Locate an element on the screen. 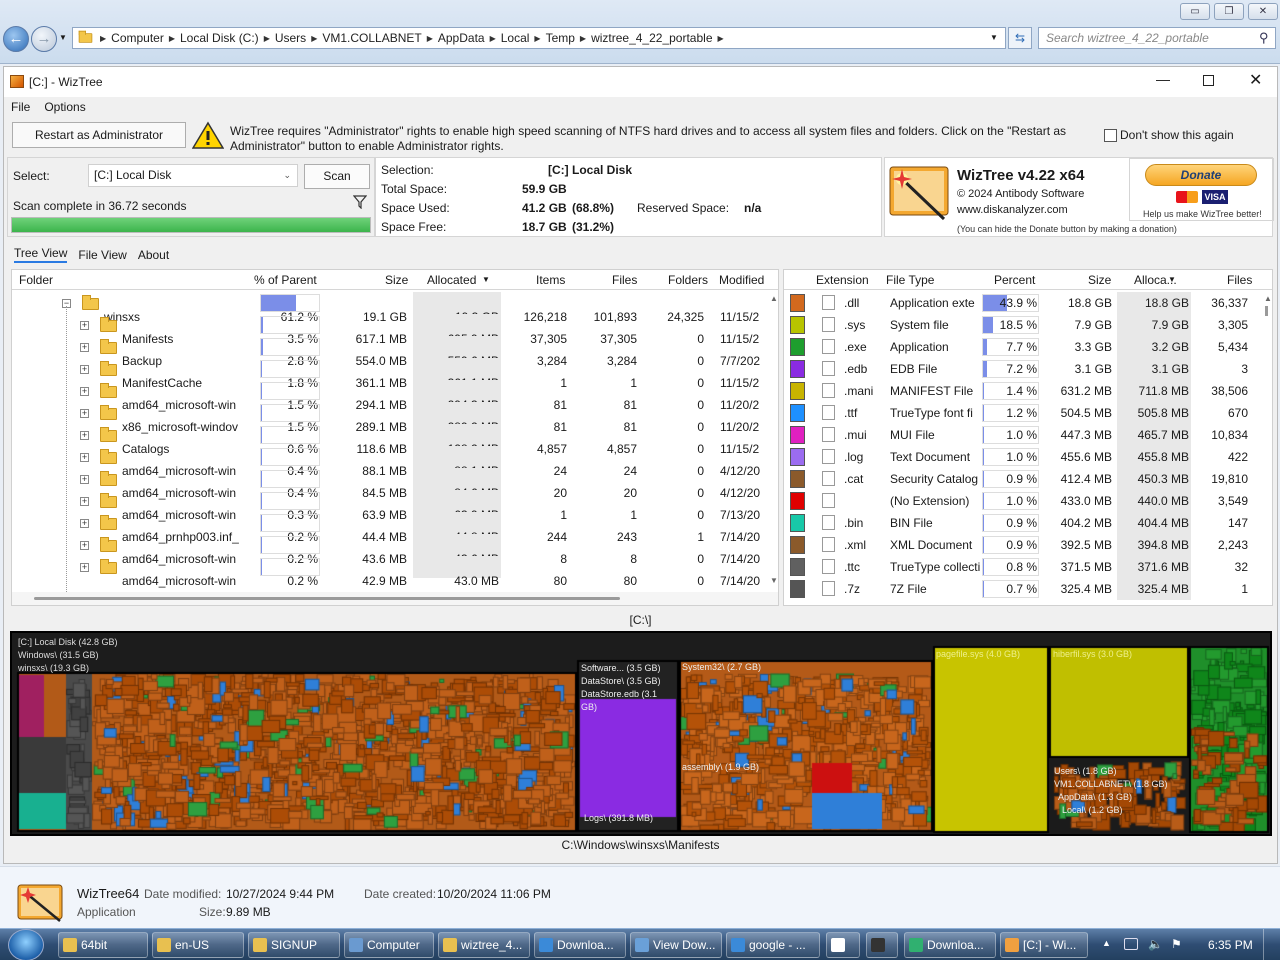 This screenshot has width=1280, height=960. tab-about: About is located at coordinates (153, 255).